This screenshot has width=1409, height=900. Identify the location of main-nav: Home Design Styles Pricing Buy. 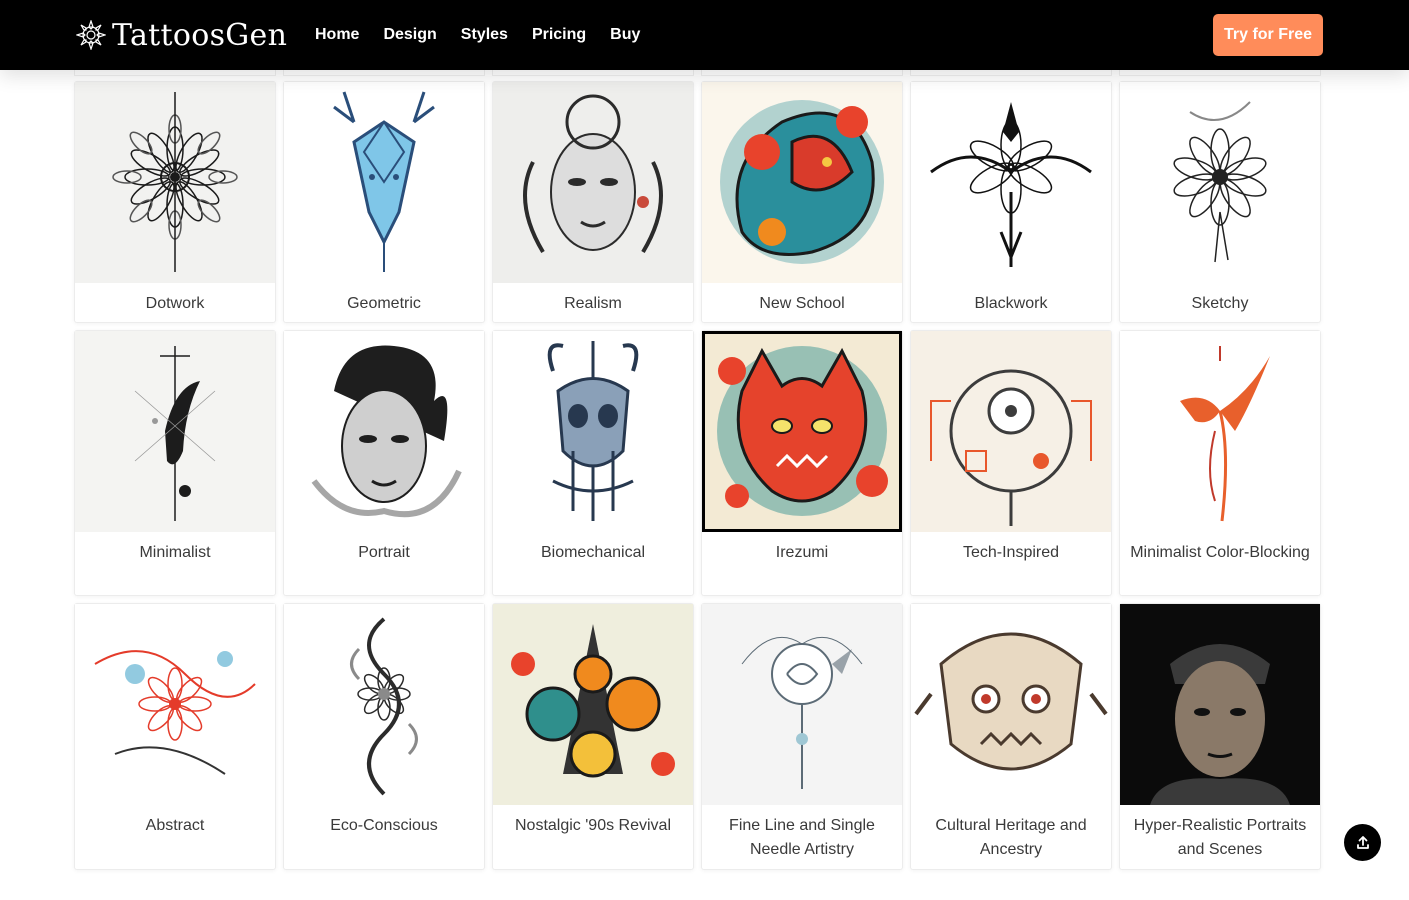
(489, 35).